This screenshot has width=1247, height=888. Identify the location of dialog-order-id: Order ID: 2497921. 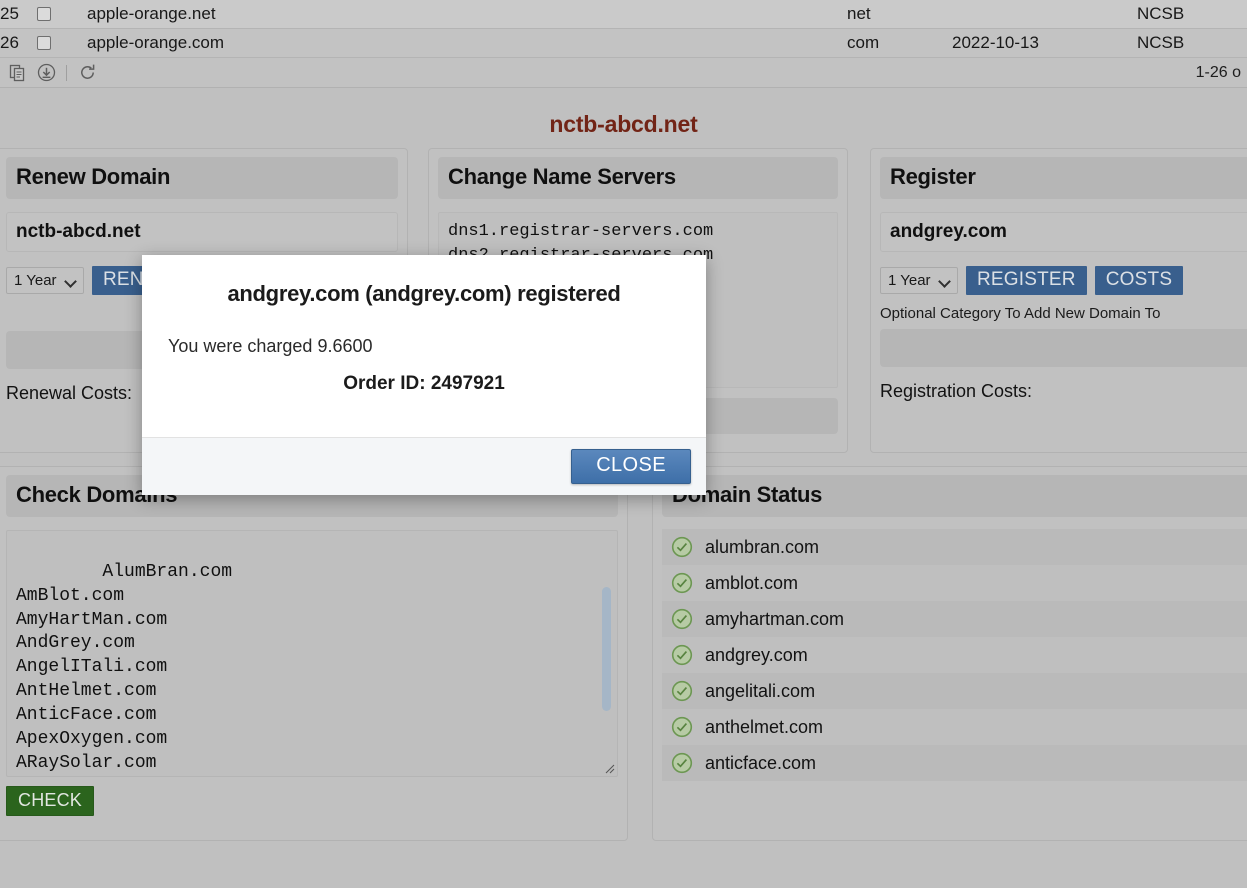
(424, 383).